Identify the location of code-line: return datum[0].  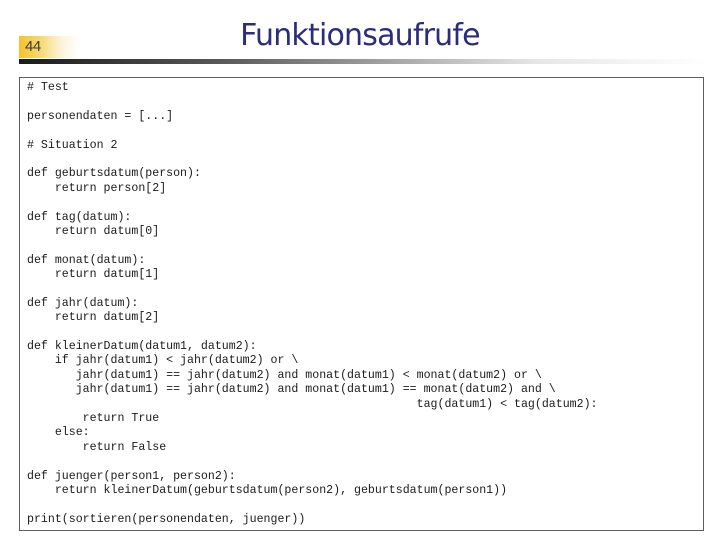
(93, 231).